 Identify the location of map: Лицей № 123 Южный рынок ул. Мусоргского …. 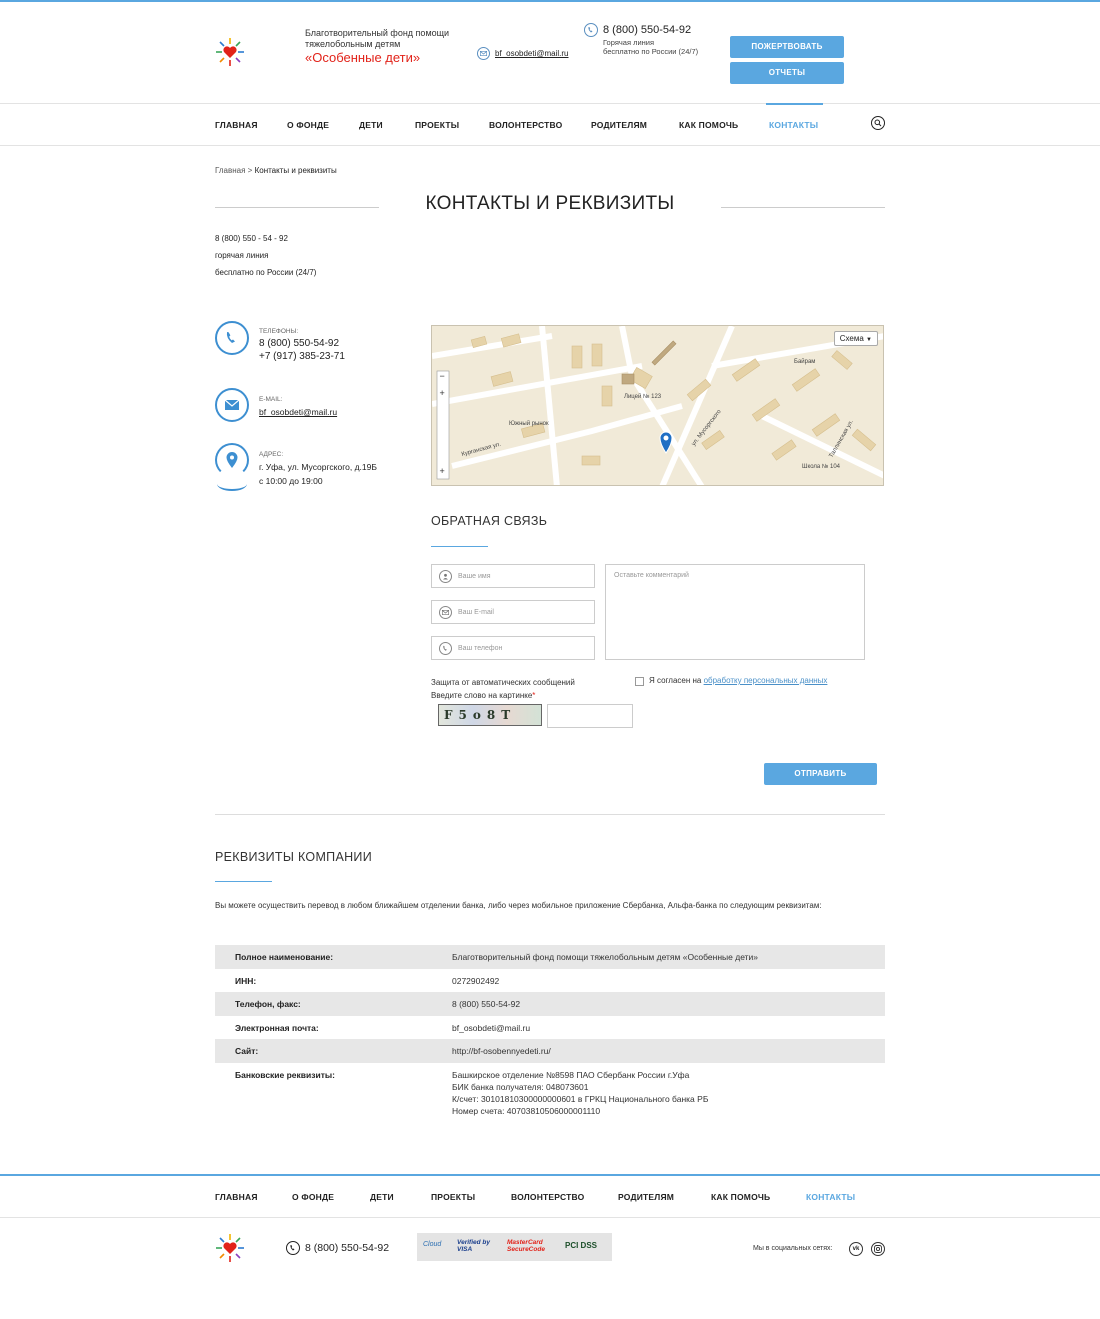
(657, 405).